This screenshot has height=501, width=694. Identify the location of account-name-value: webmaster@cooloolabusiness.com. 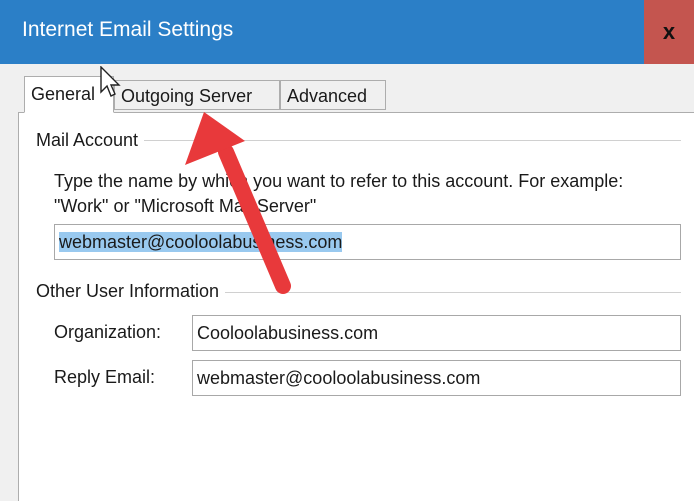
(201, 242).